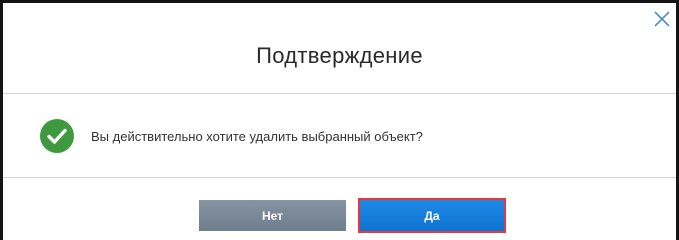 This screenshot has width=679, height=240. I want to click on close-button, so click(662, 19).